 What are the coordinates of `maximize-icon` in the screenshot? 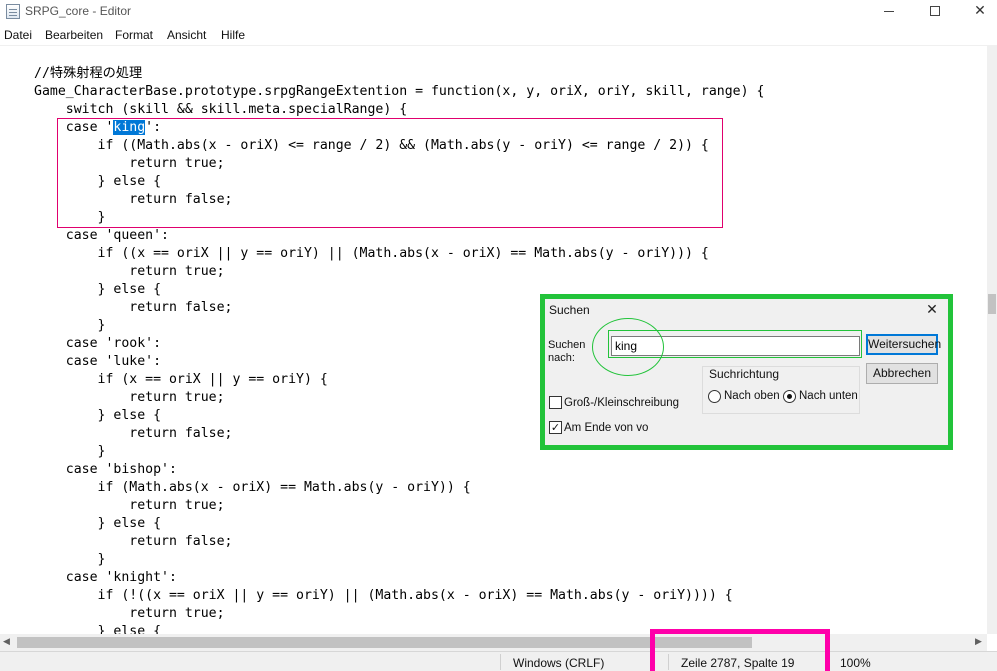 It's located at (935, 11).